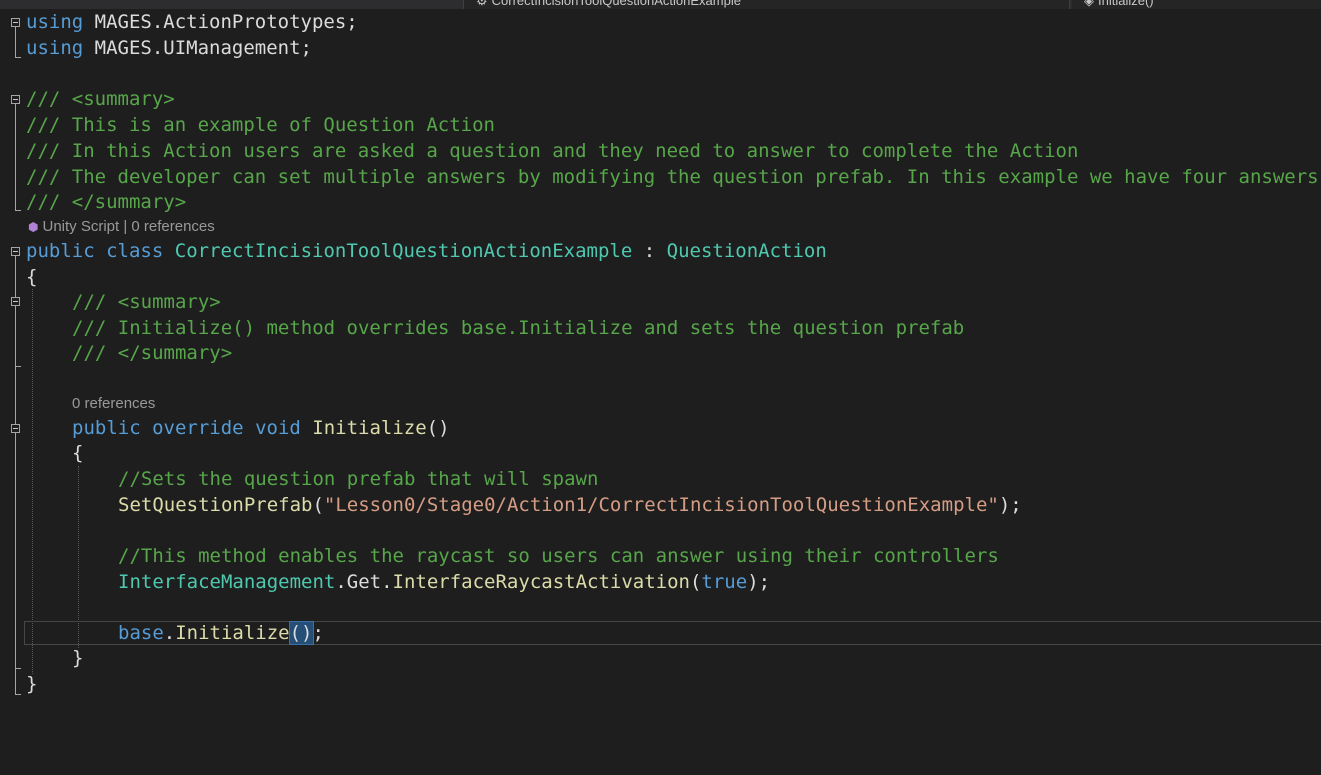 The image size is (1321, 775). I want to click on code-line-24: }, so click(77, 658).